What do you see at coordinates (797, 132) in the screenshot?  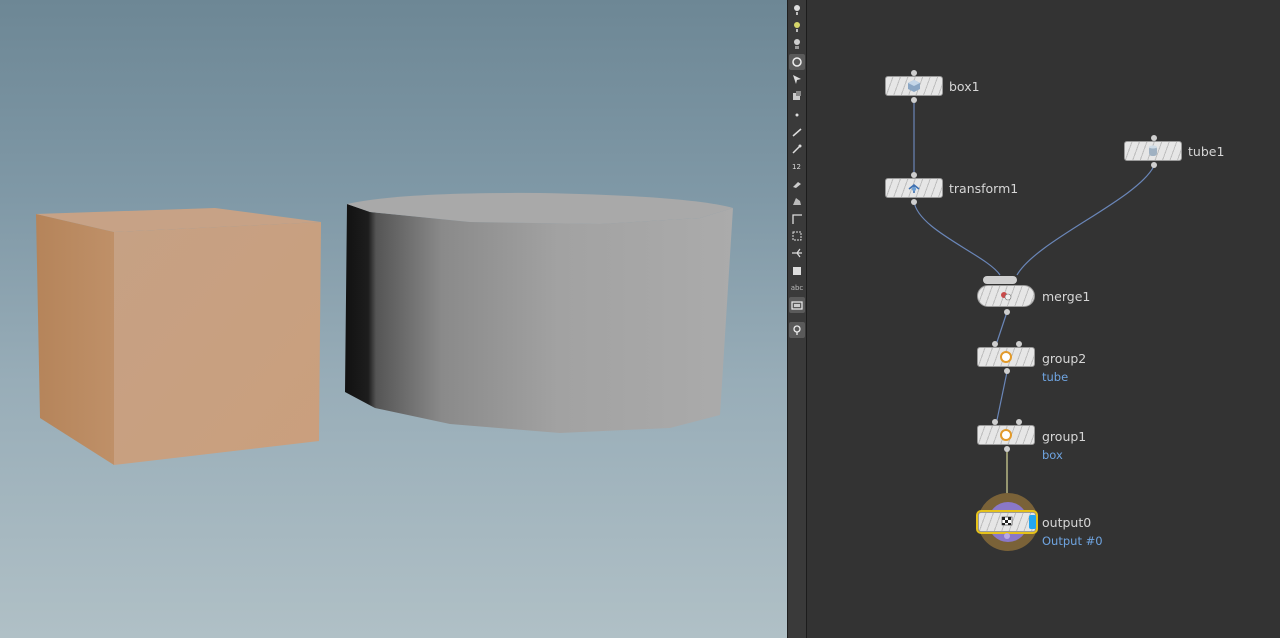 I see `edge-icon` at bounding box center [797, 132].